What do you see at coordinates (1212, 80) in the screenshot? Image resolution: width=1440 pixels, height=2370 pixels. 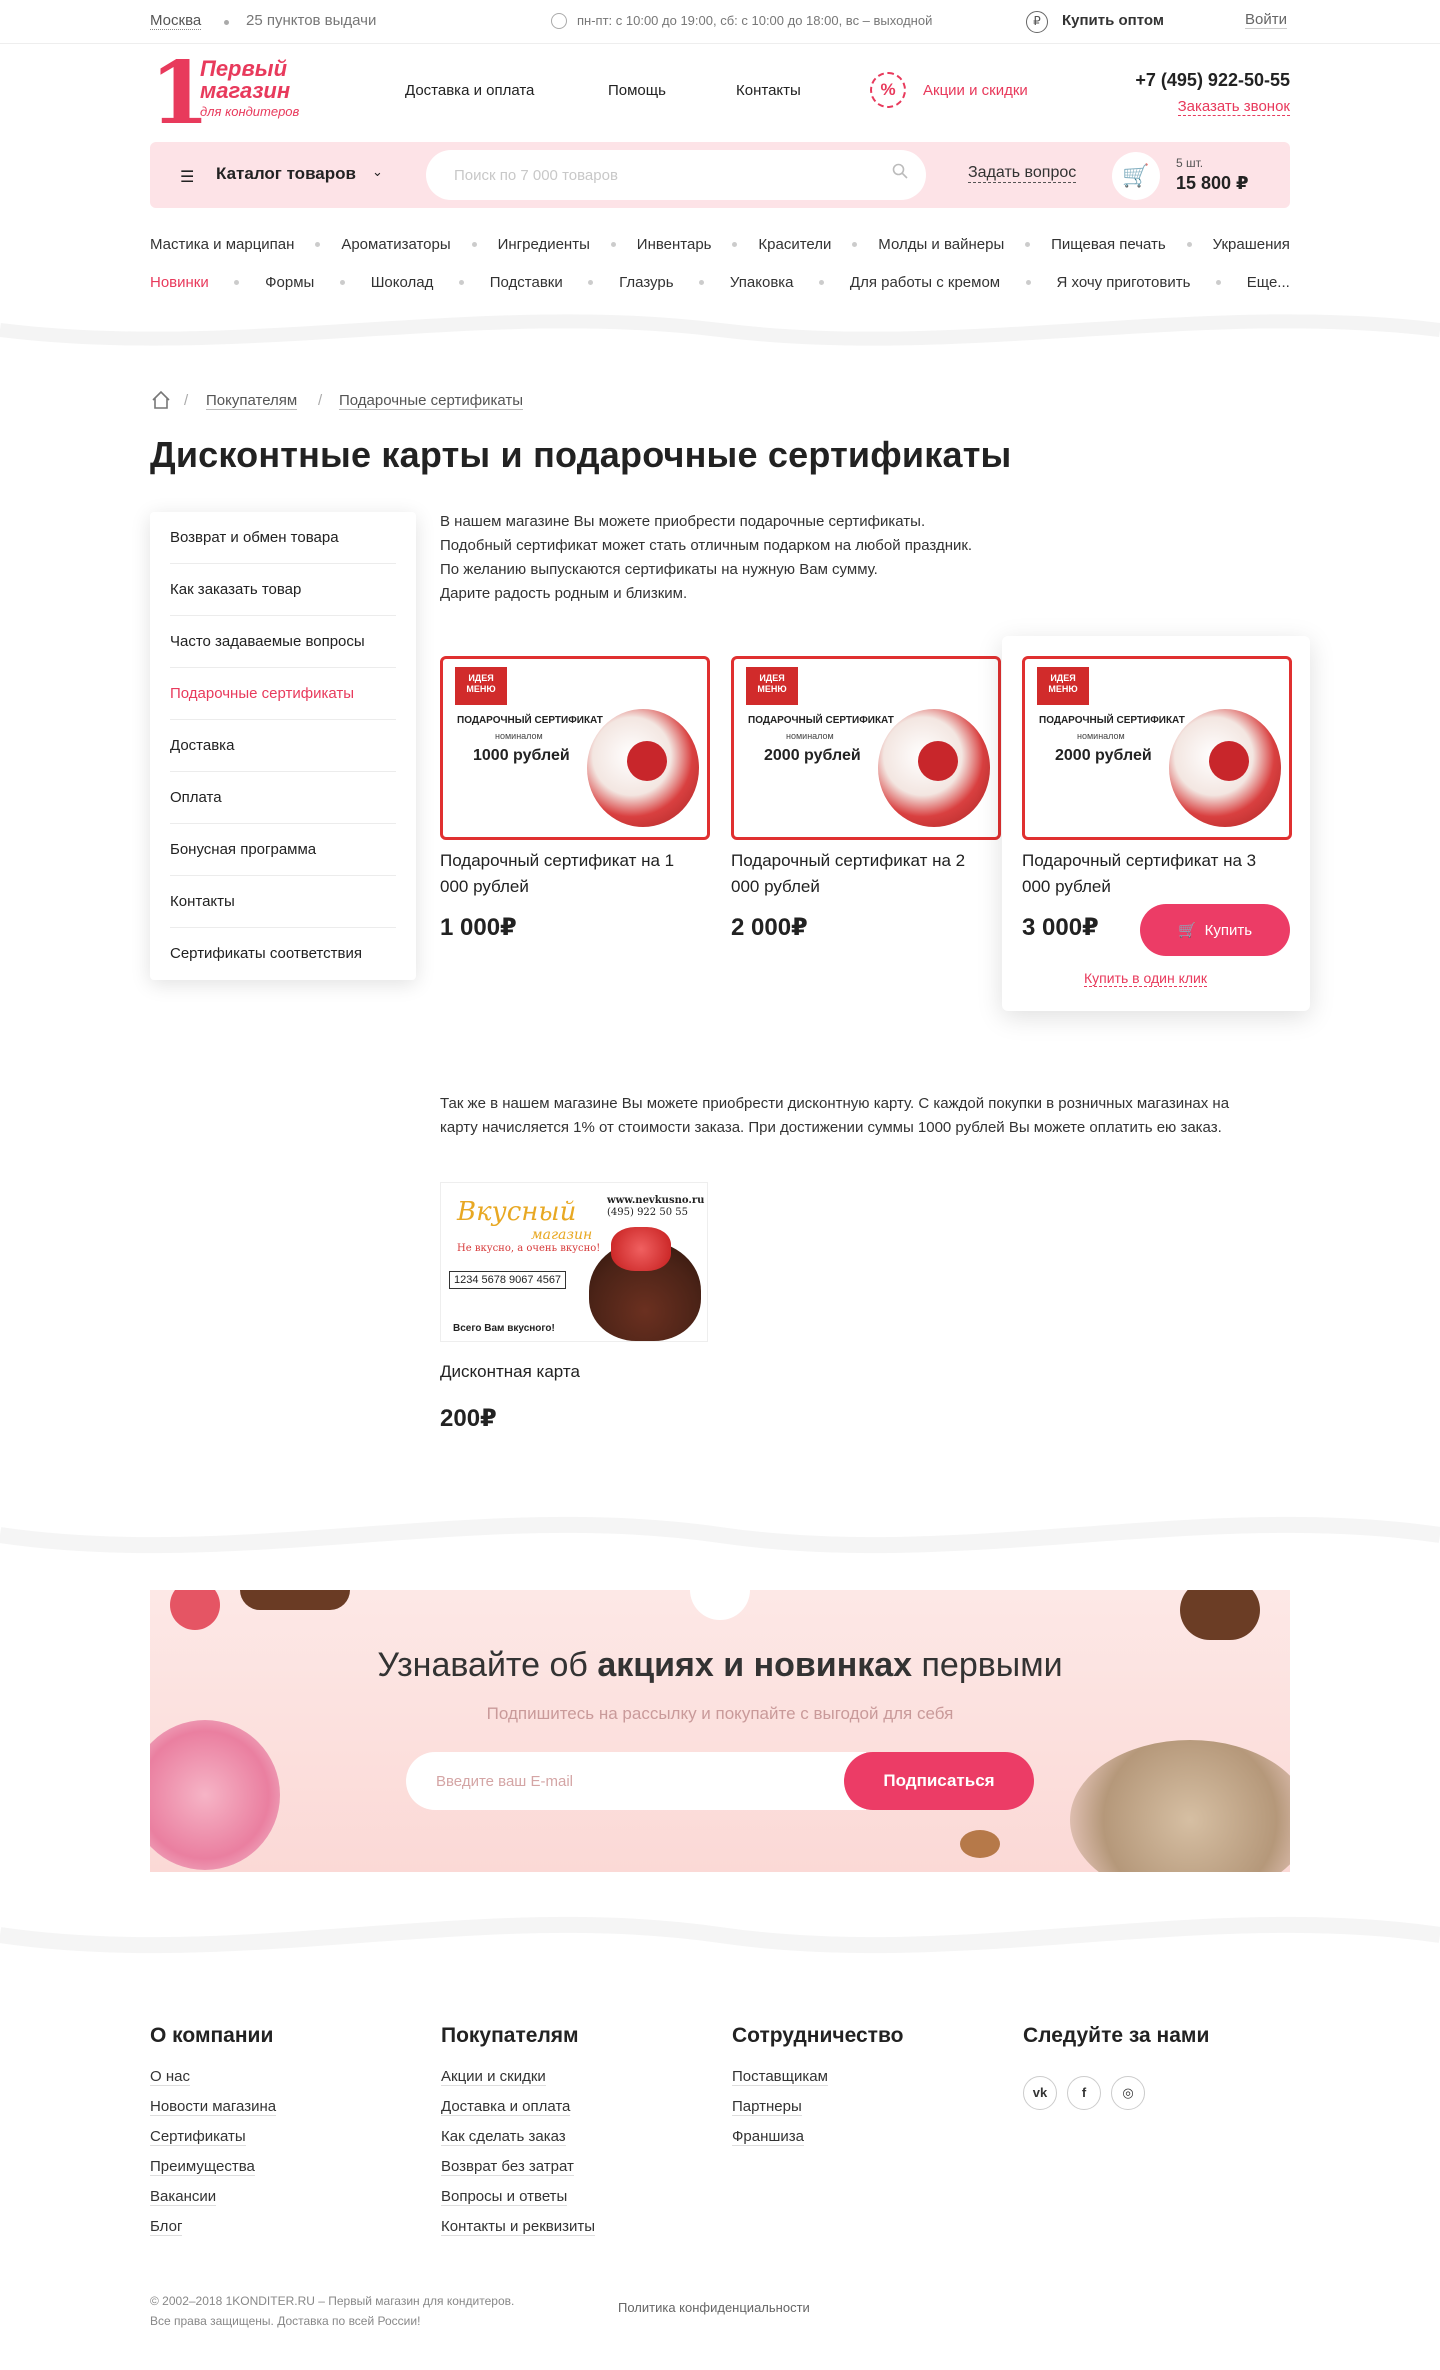 I see `phone-number: +7 (495) 922-50-55` at bounding box center [1212, 80].